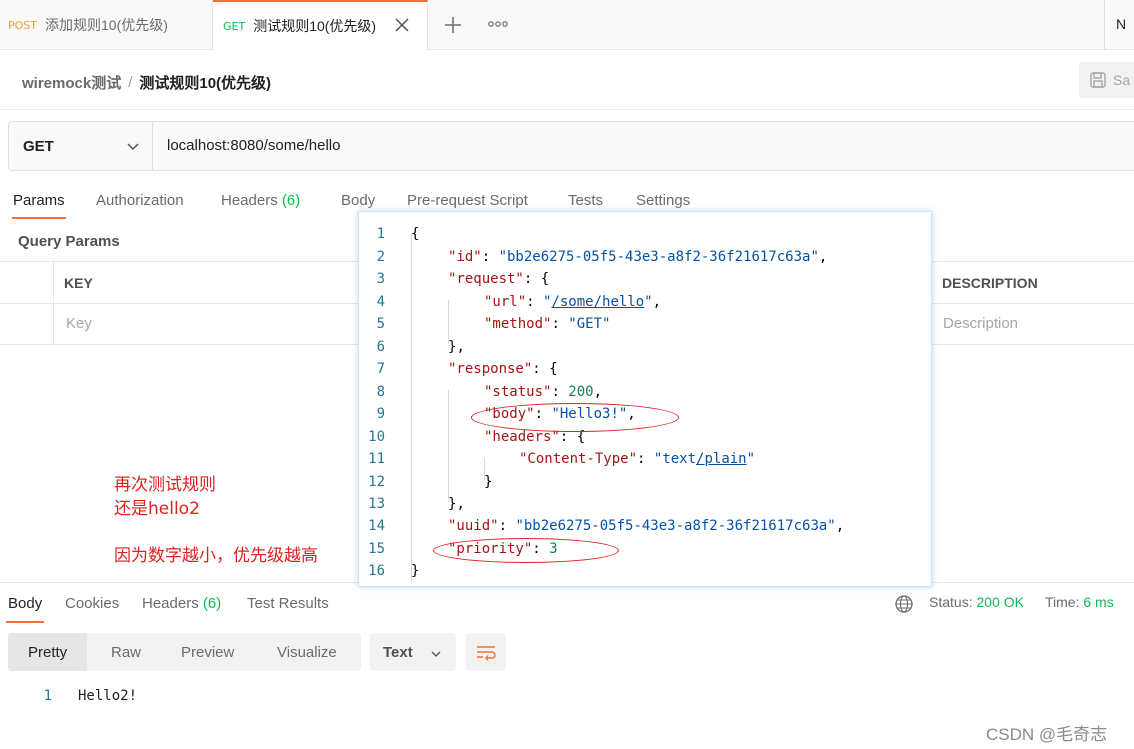 The height and width of the screenshot is (749, 1134). Describe the element at coordinates (47, 696) in the screenshot. I see `response-line-number: 1` at that location.